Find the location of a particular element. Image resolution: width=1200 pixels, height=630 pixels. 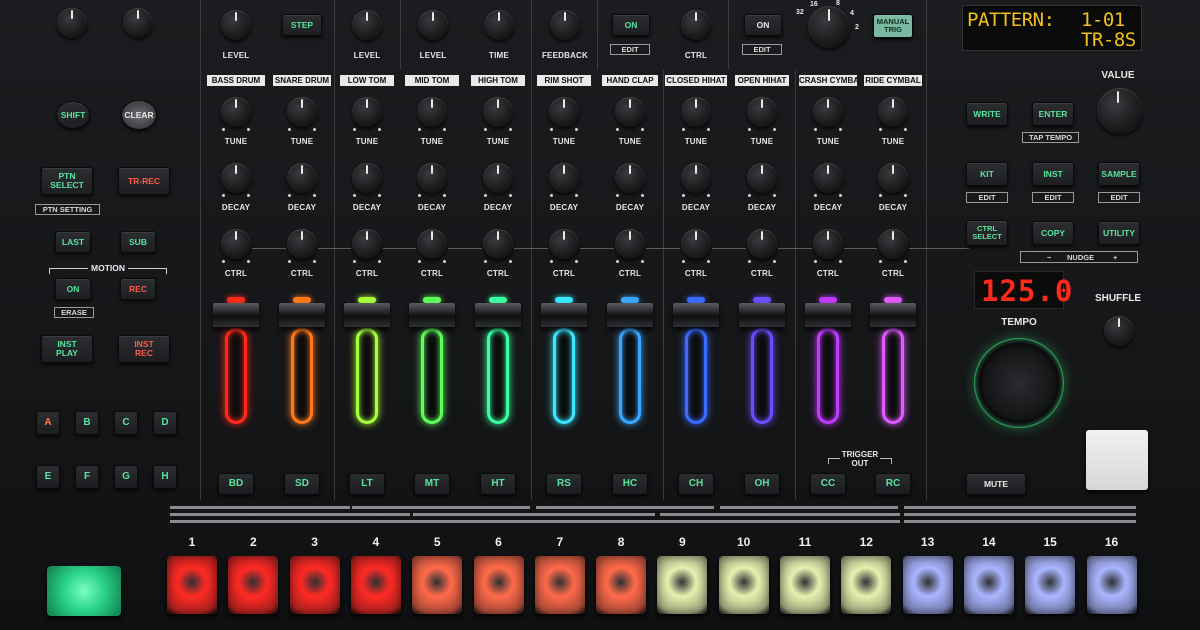

instrument-button: LT is located at coordinates (367, 484).